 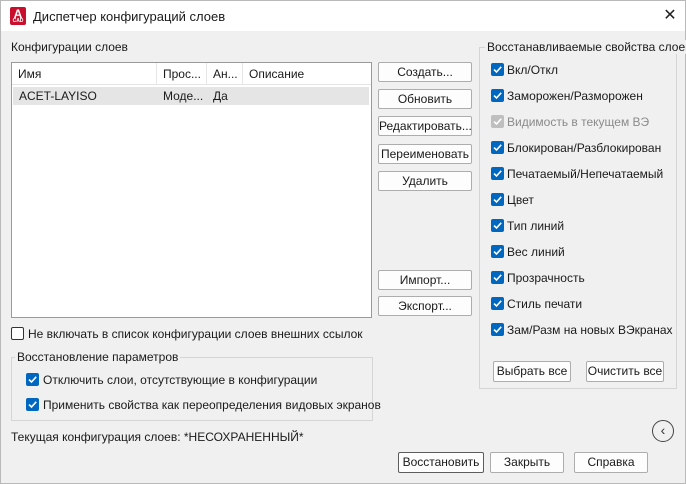 I want to click on row-annotative: Да, so click(x=220, y=96).